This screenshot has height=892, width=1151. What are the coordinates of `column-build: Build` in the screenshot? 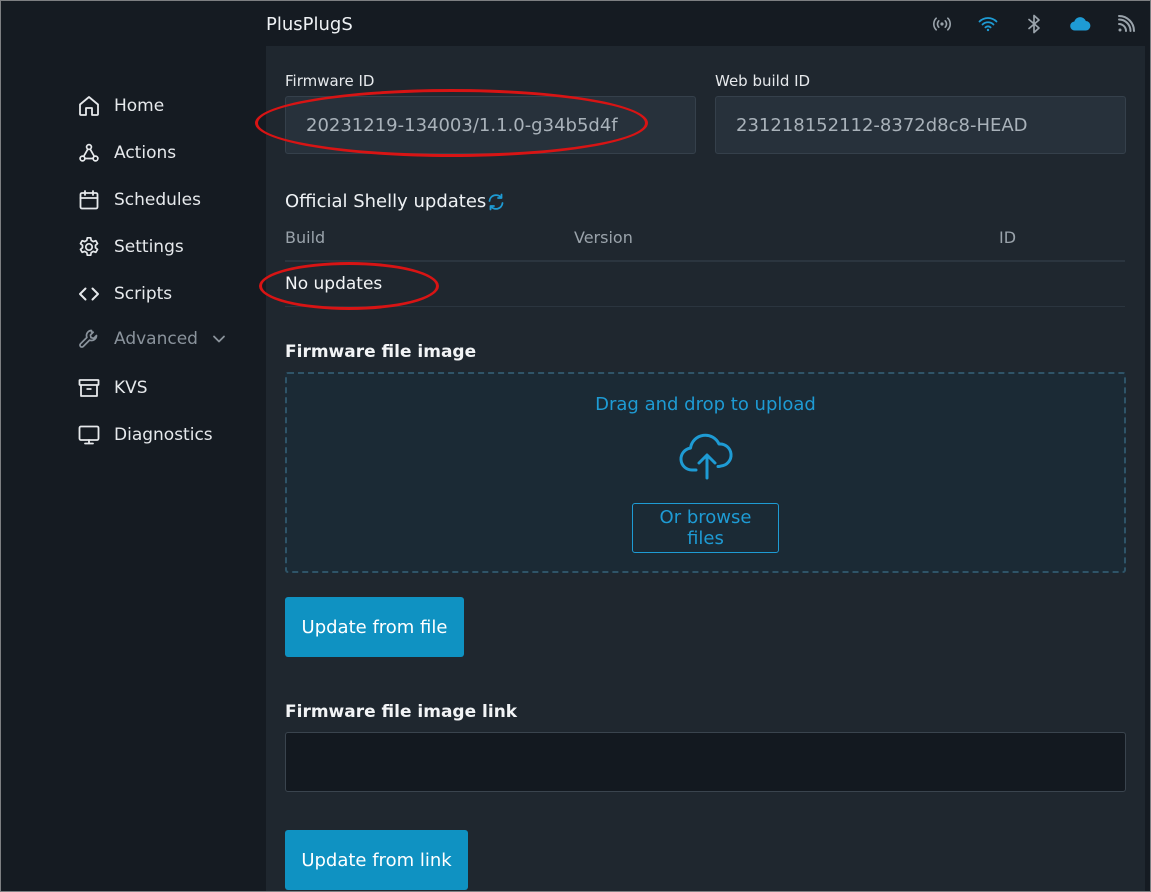 It's located at (305, 237).